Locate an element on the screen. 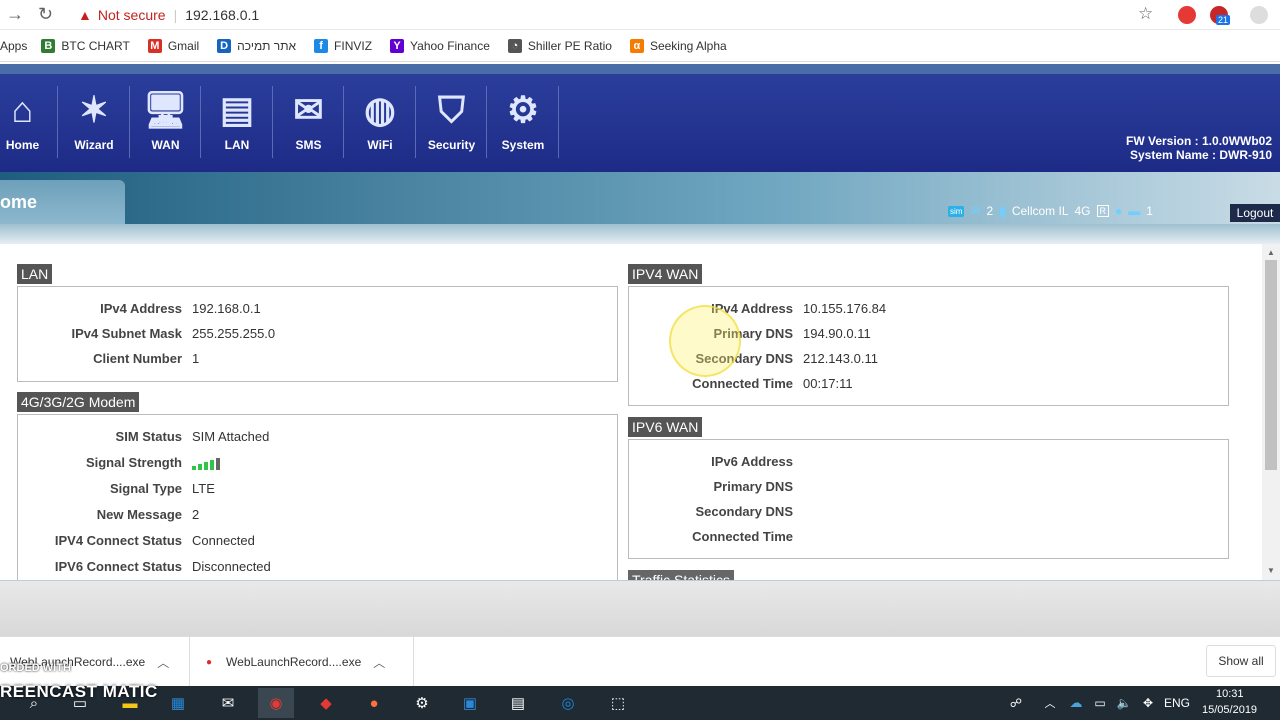 This screenshot has height=720, width=1280. field-label: IPv4 Subnet Mask is located at coordinates (126, 333).